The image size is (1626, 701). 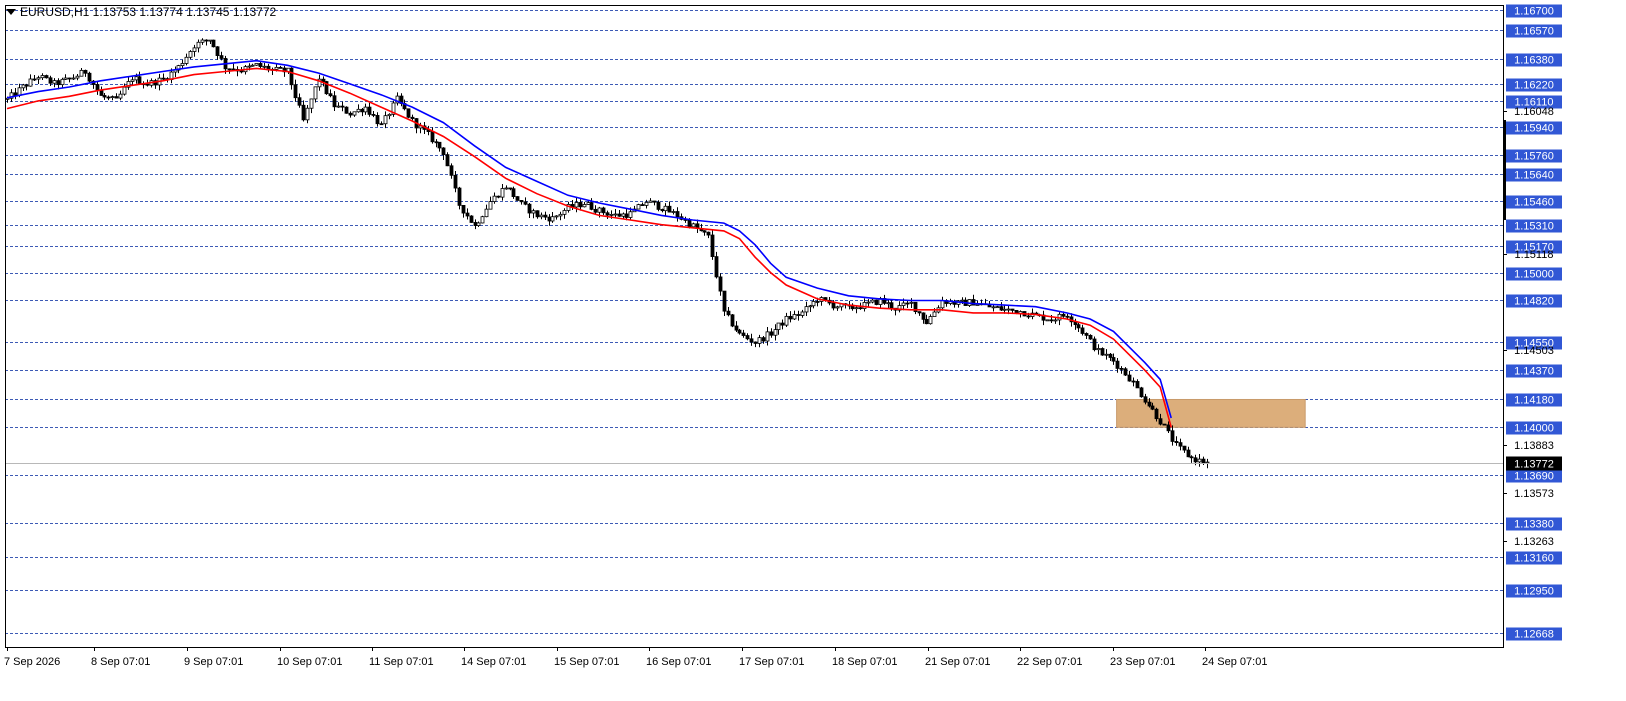 I want to click on dropdown-triangle-icon, so click(x=11, y=12).